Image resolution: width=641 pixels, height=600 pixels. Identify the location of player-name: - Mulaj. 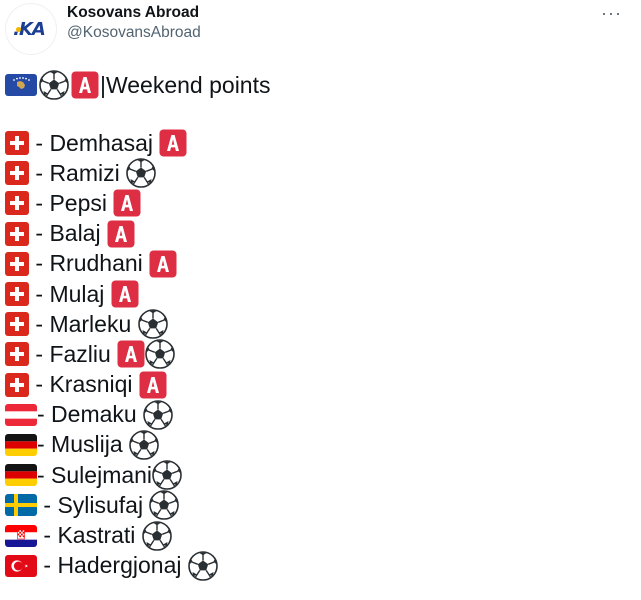
(70, 293).